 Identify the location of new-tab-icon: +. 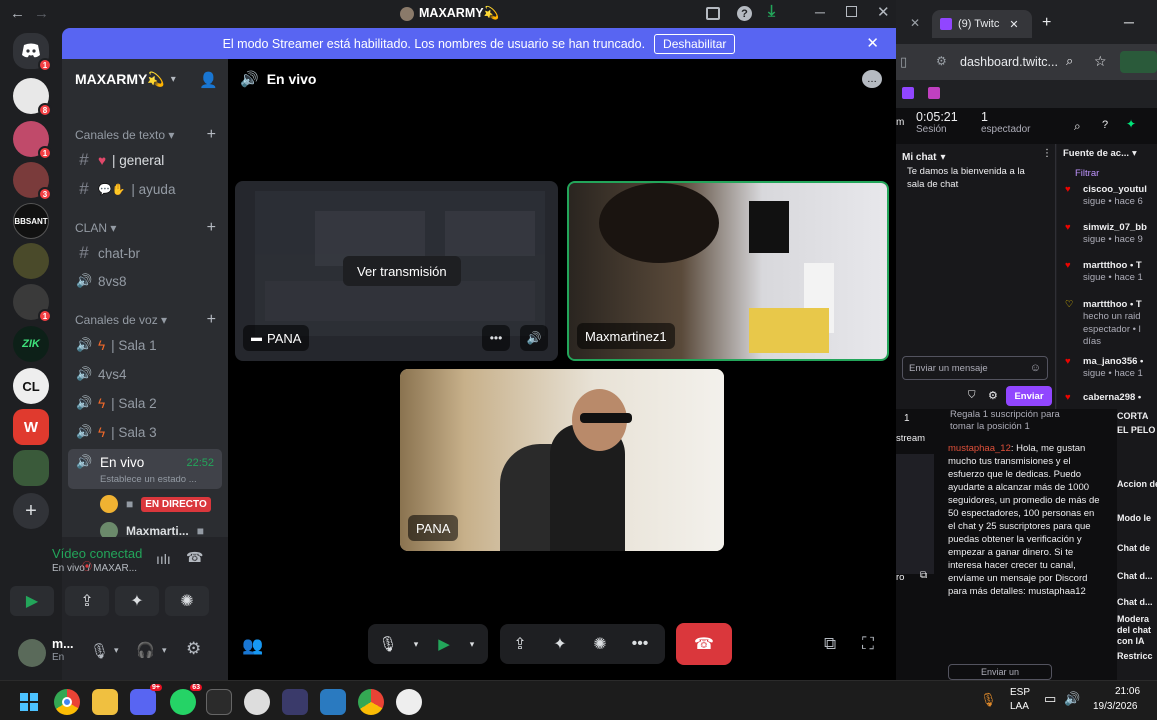
(1046, 23).